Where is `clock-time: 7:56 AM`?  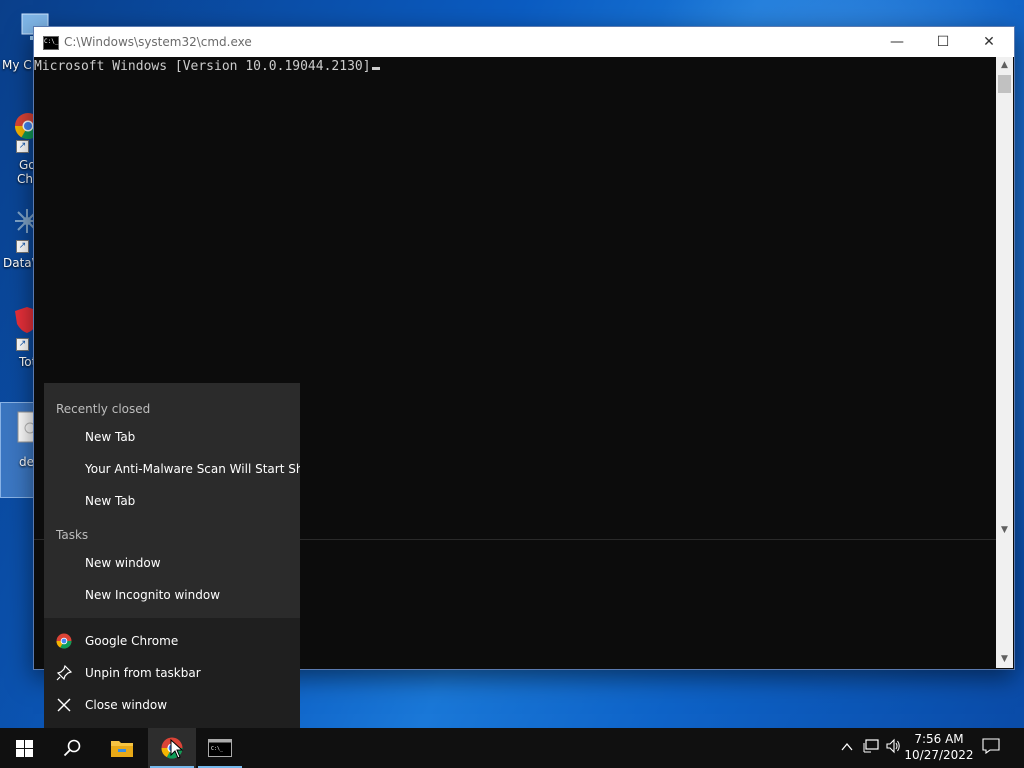
clock-time: 7:56 AM is located at coordinates (939, 739).